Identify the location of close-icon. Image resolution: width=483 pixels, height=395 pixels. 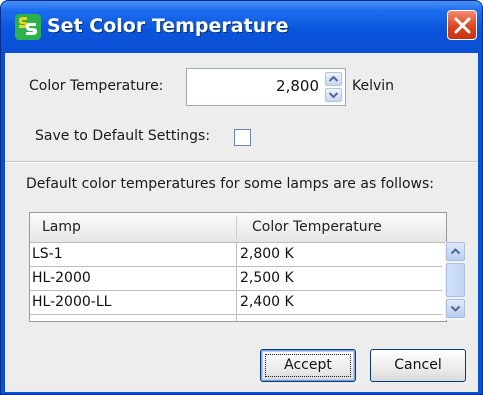
(462, 25).